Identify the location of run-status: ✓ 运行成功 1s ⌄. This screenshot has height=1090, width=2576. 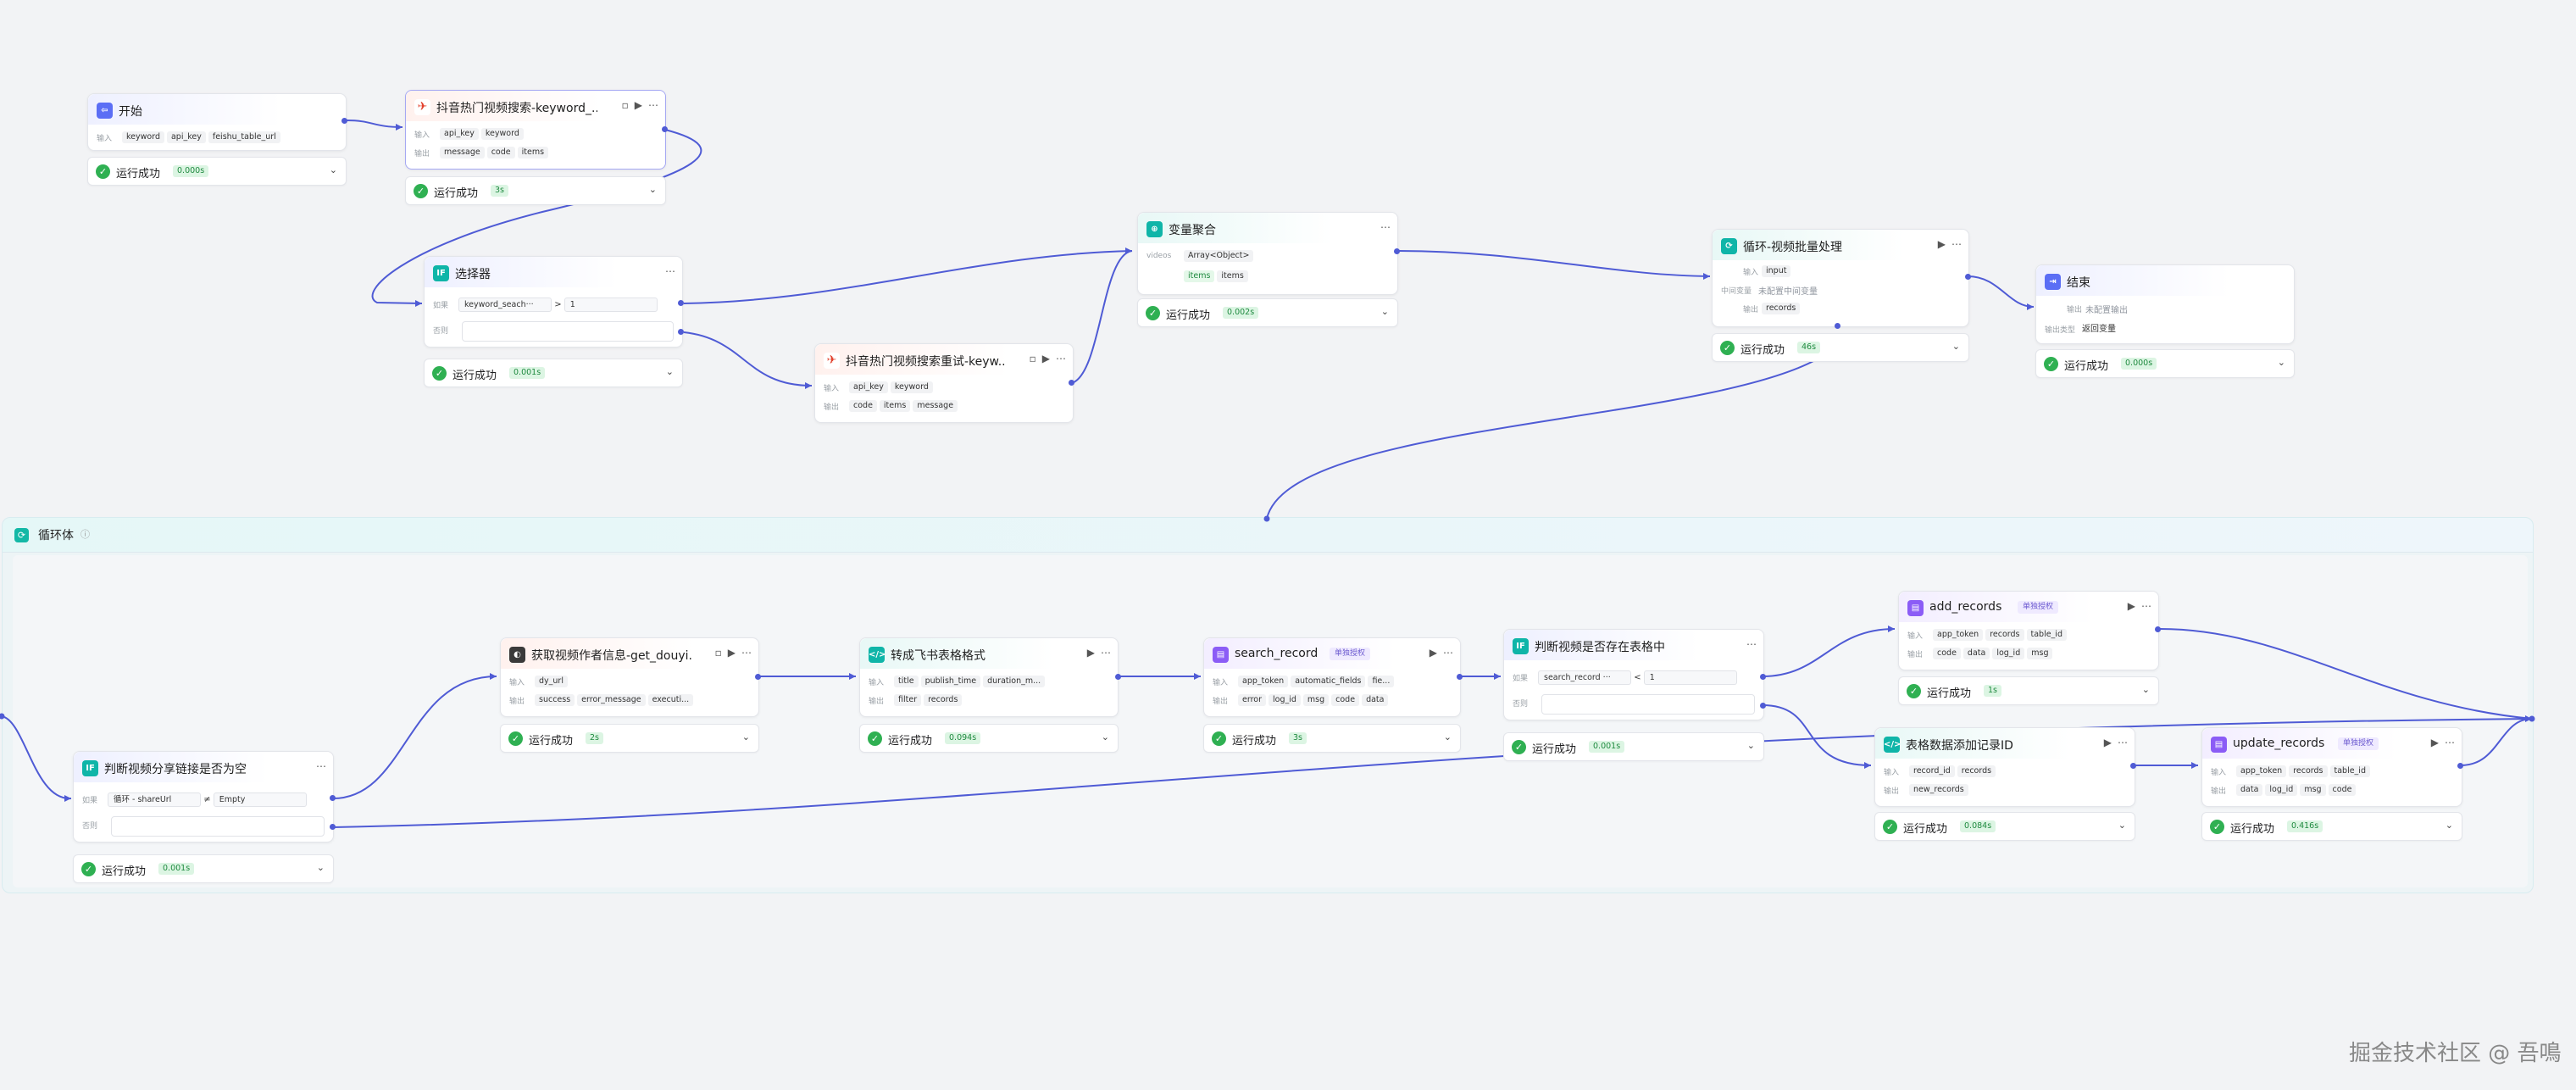
(2028, 690).